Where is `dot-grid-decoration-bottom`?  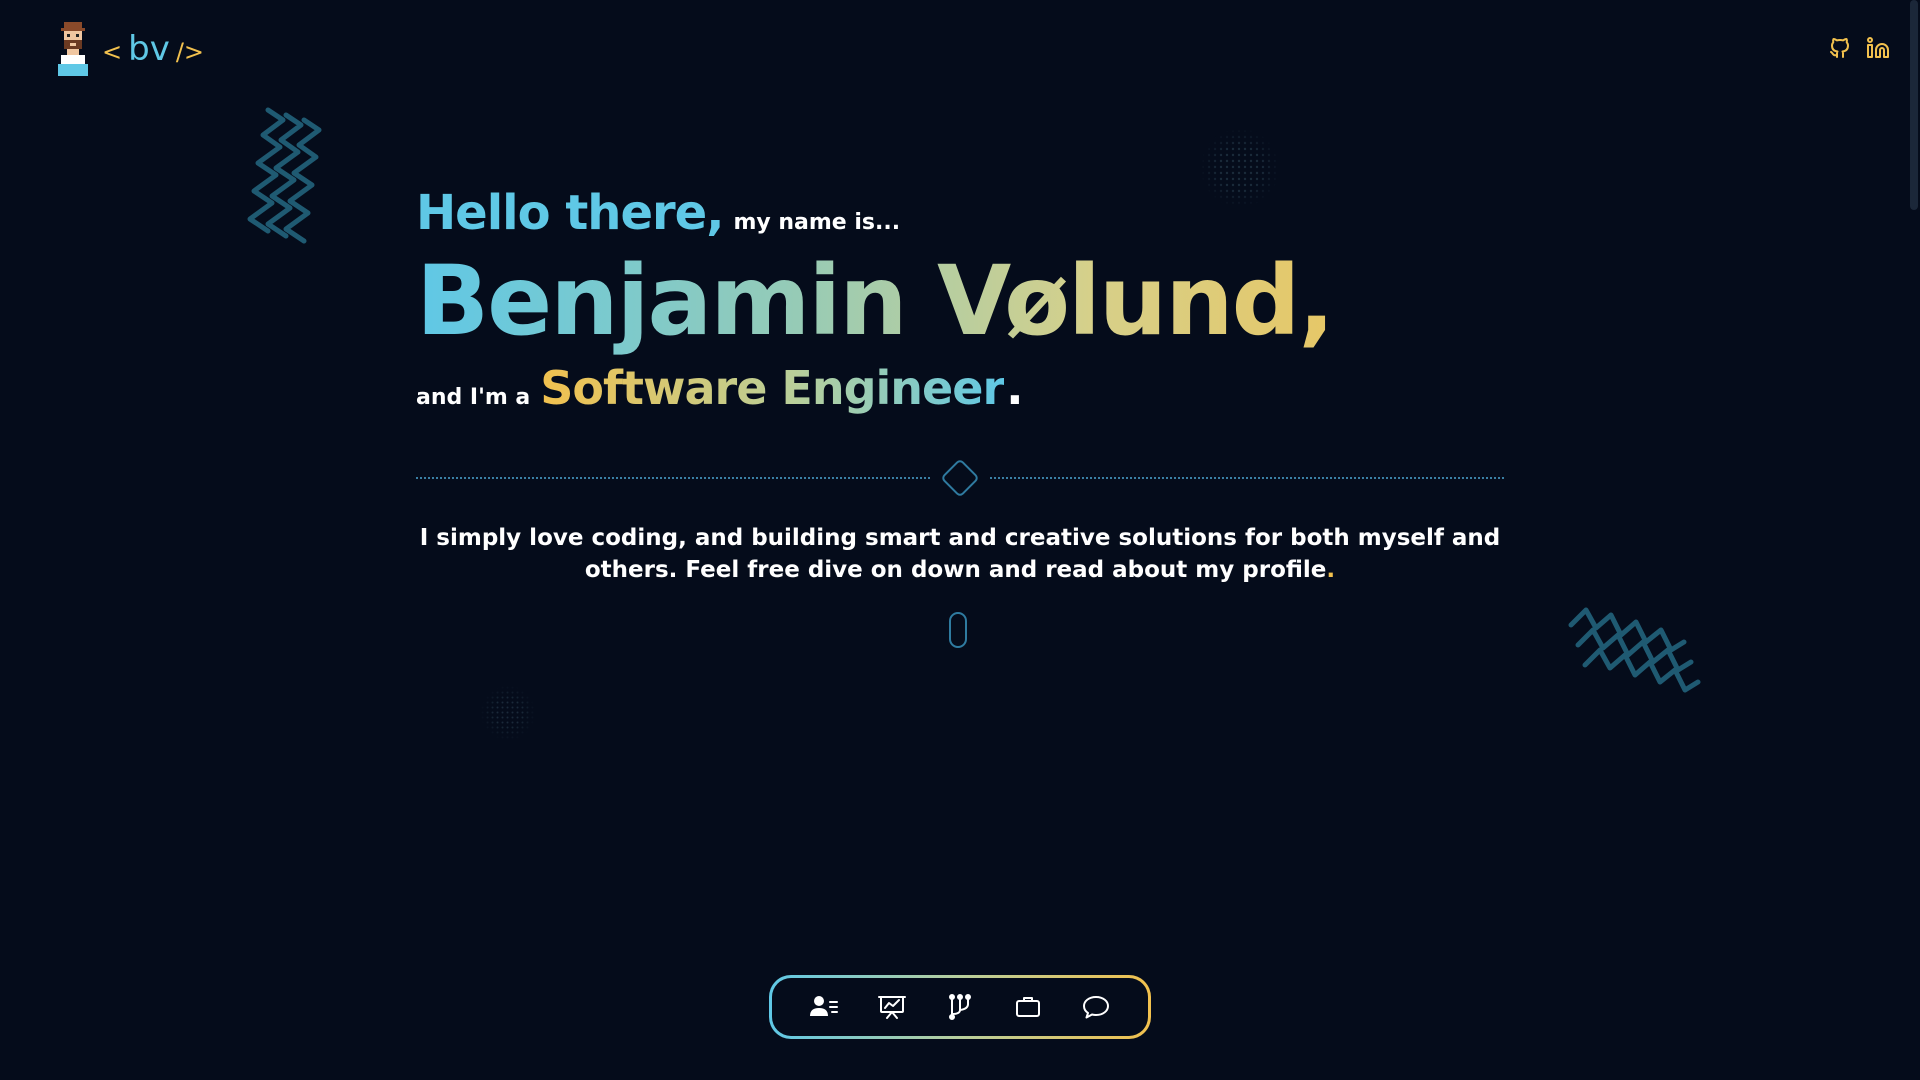 dot-grid-decoration-bottom is located at coordinates (508, 713).